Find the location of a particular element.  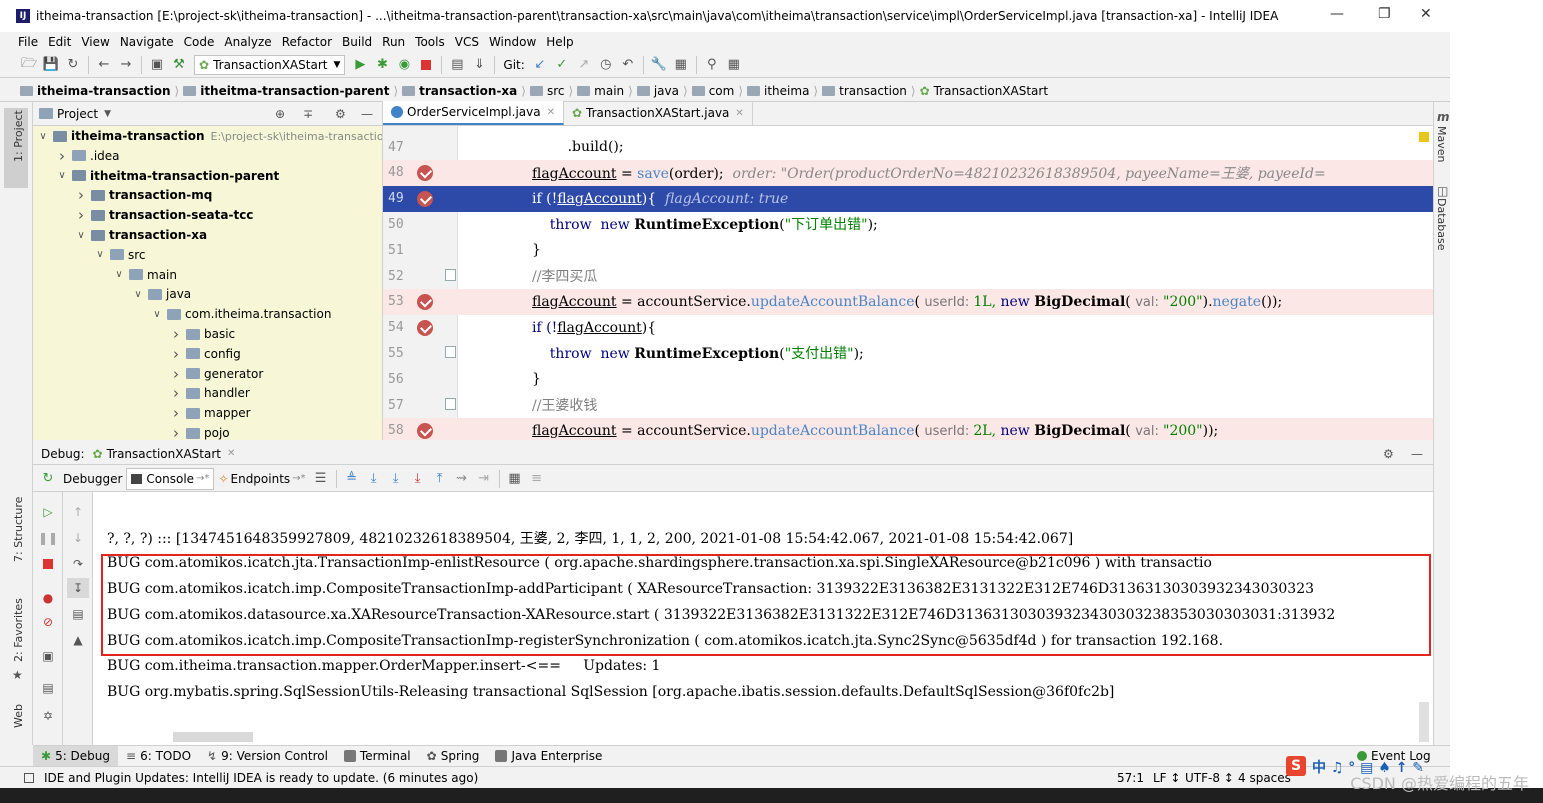

horizontal-scrollbar is located at coordinates (213, 737).